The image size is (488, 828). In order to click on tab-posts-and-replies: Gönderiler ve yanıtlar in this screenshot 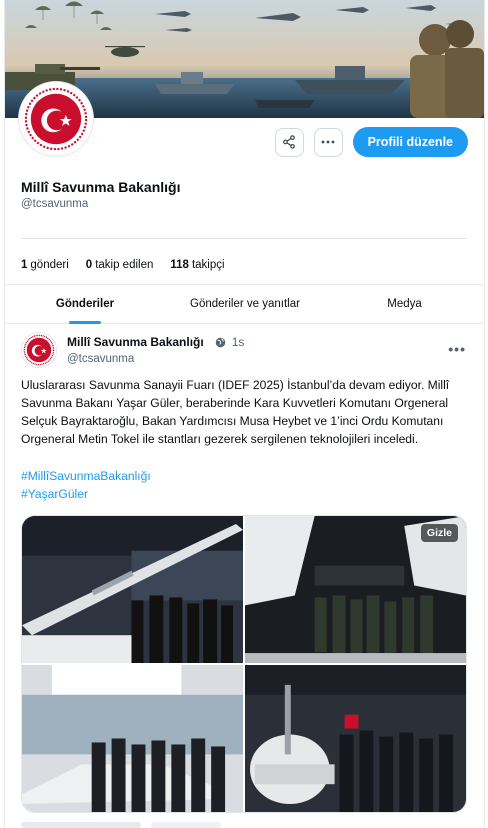, I will do `click(245, 304)`.